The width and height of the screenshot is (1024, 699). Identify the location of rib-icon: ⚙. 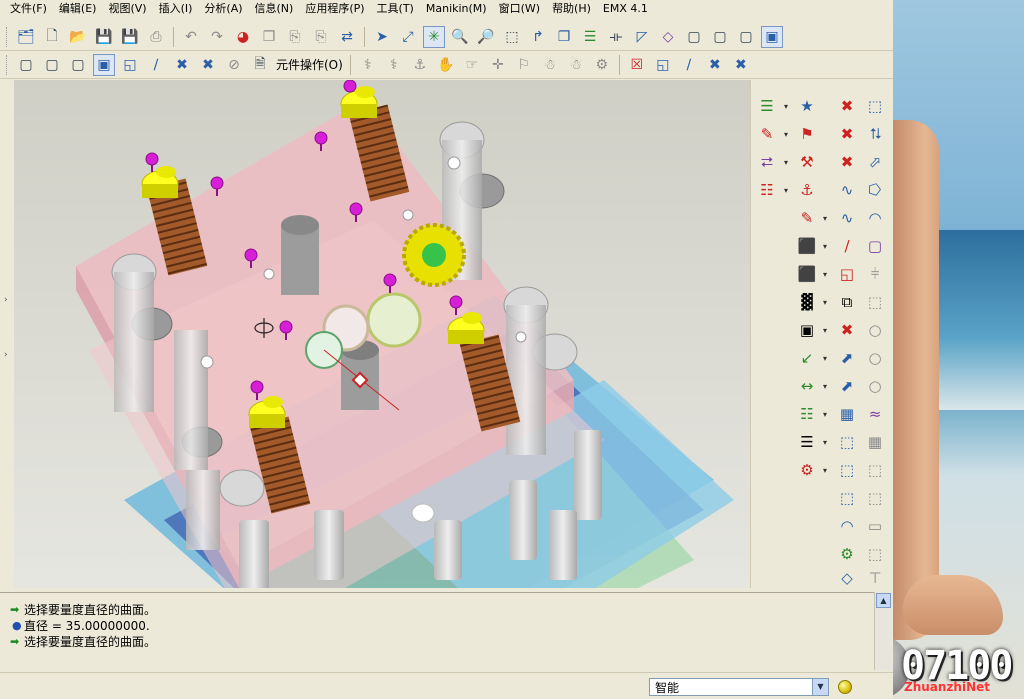
(847, 554).